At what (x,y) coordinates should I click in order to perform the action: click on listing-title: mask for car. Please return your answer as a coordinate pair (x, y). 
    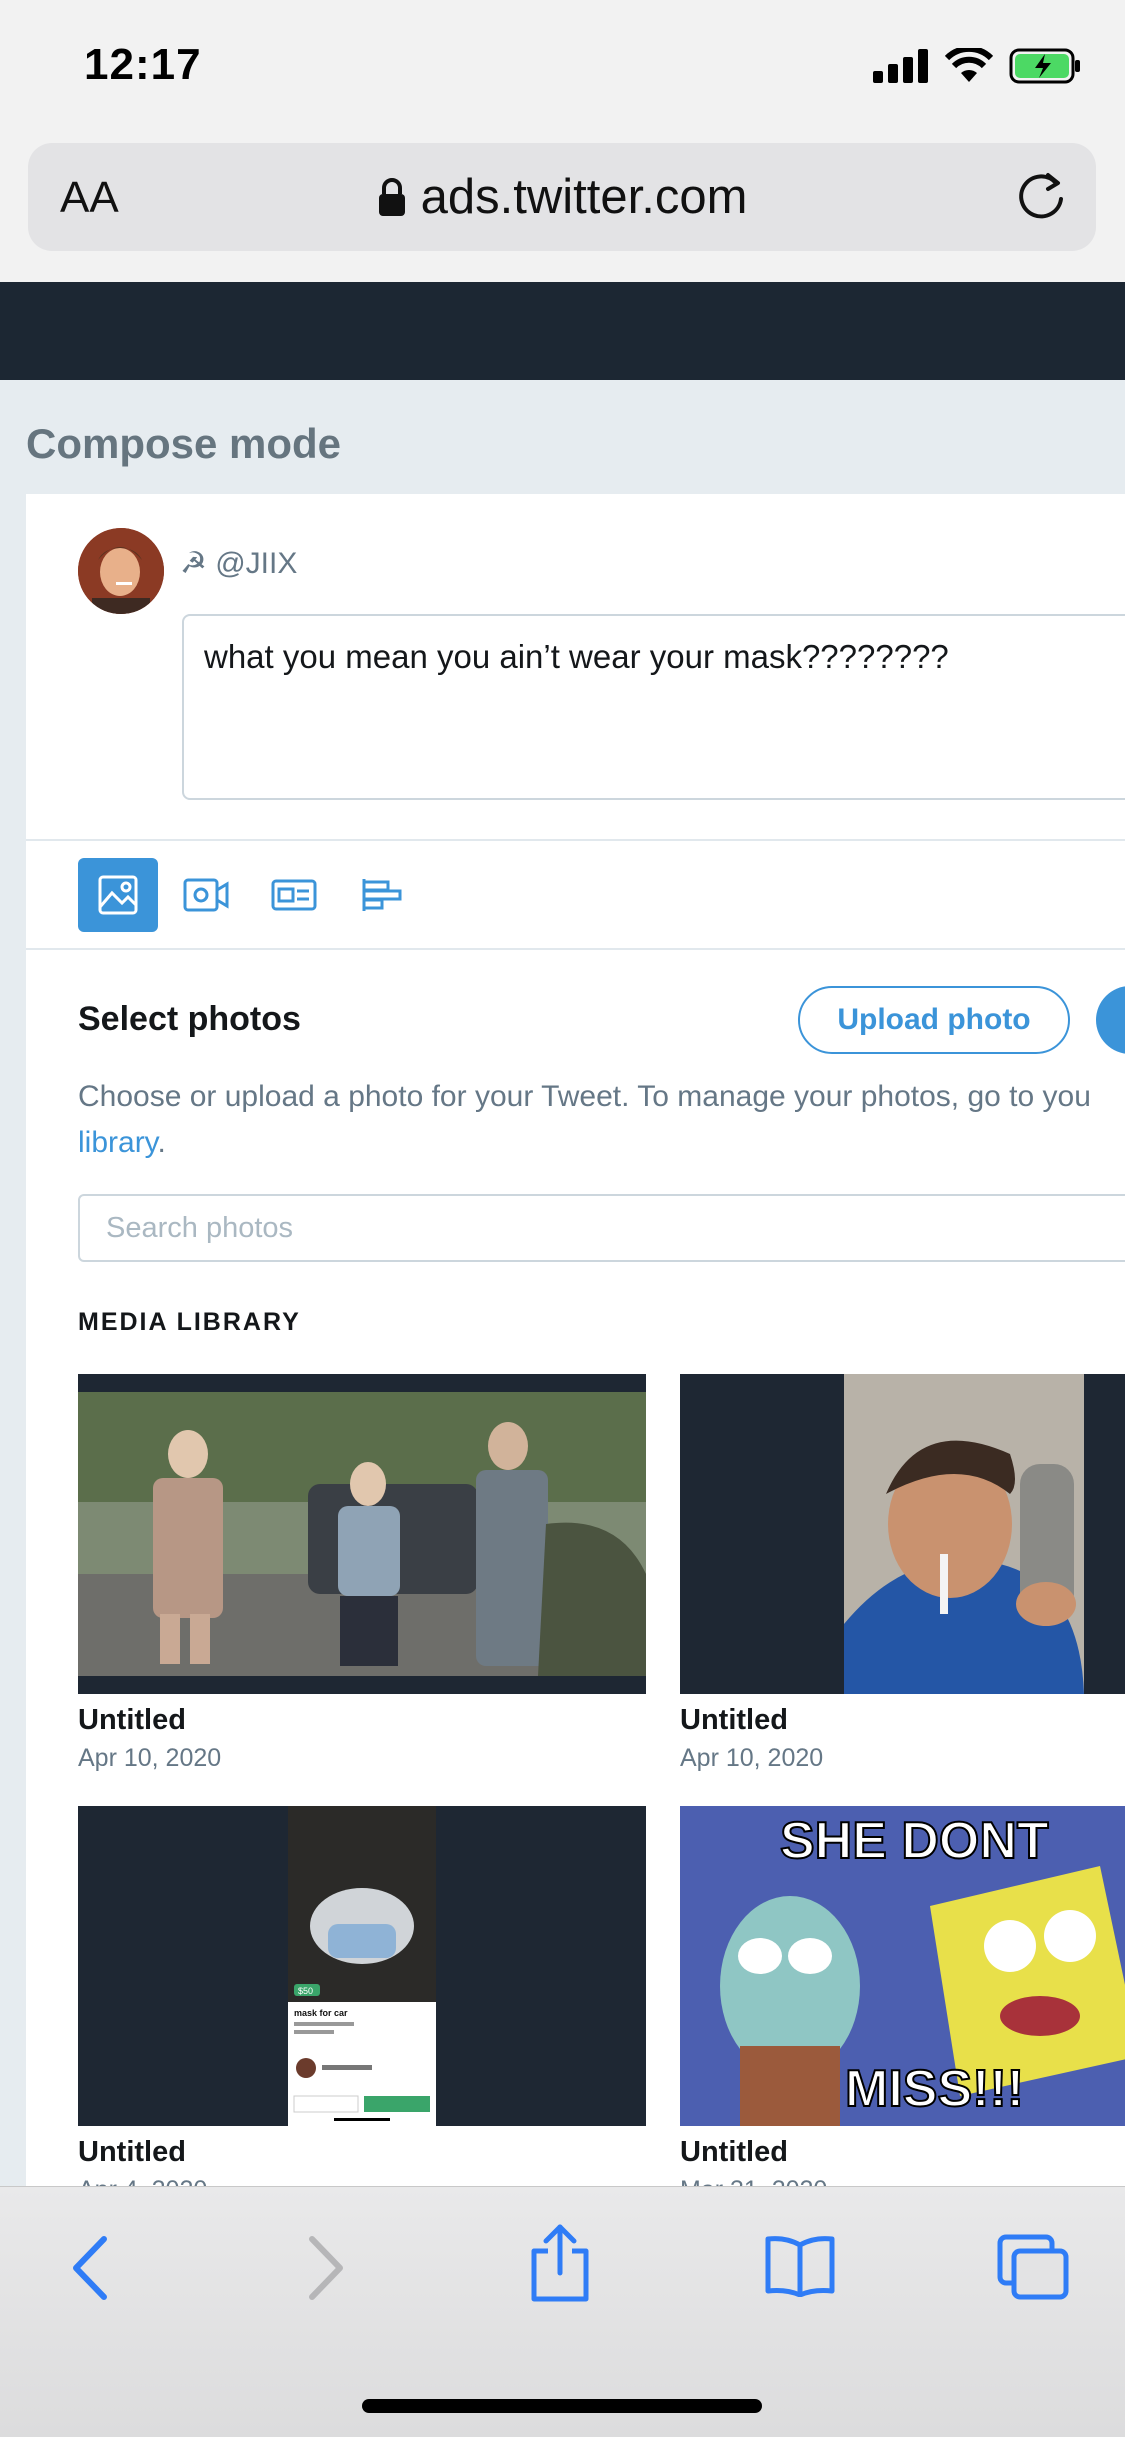
    Looking at the image, I should click on (321, 2013).